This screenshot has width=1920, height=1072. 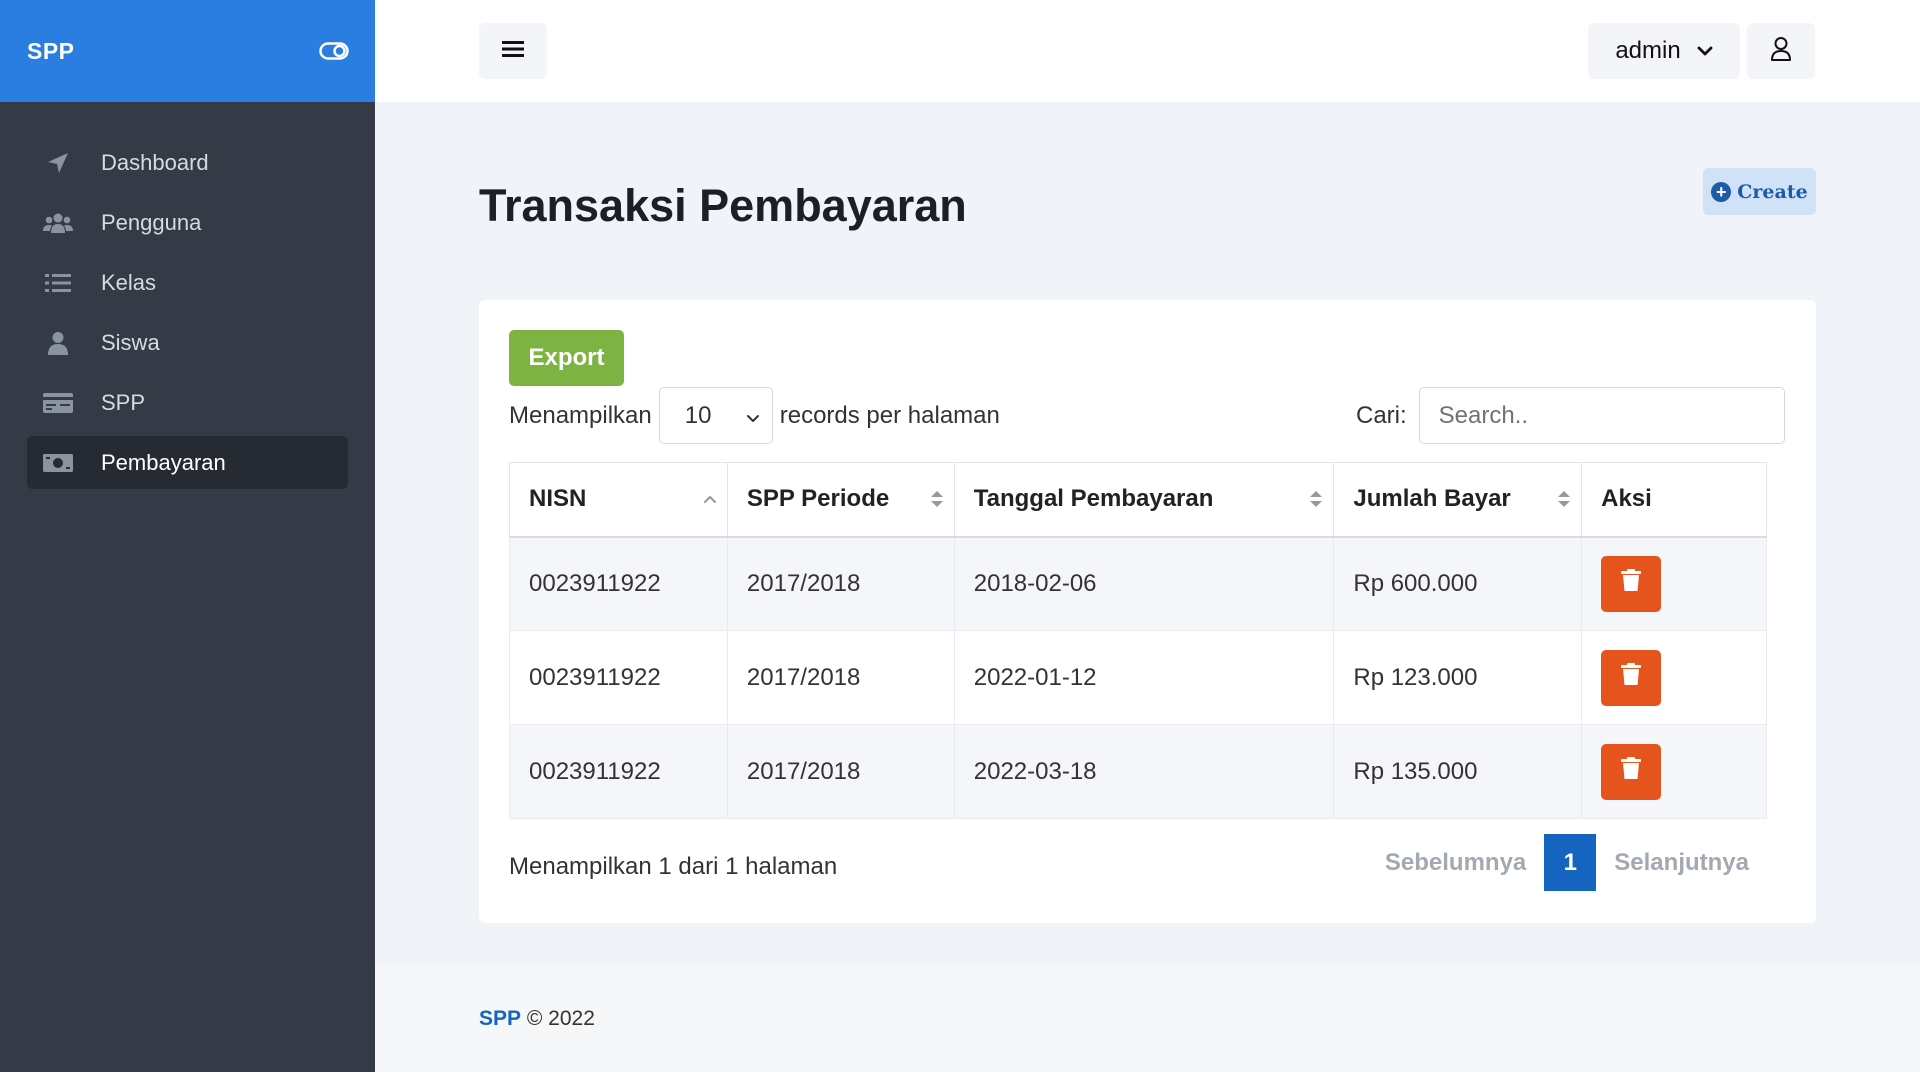 What do you see at coordinates (889, 415) in the screenshot?
I see `length-suffix: records per halaman` at bounding box center [889, 415].